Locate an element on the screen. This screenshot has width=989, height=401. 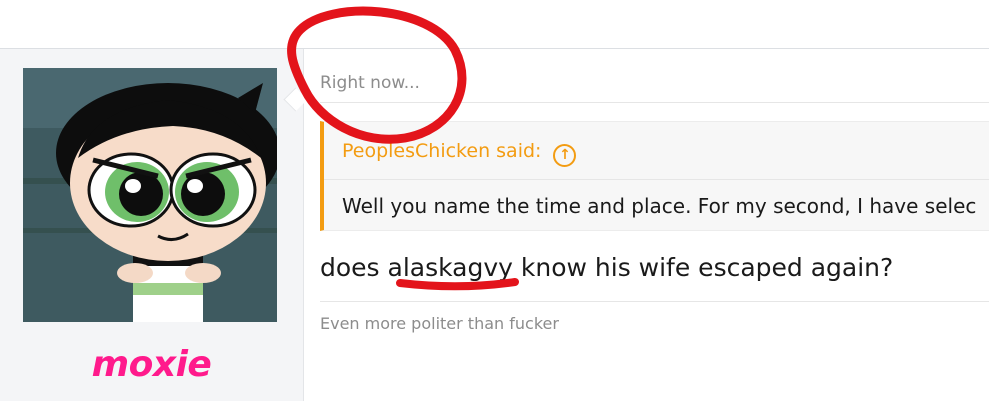
page-header-area is located at coordinates (494, 24).